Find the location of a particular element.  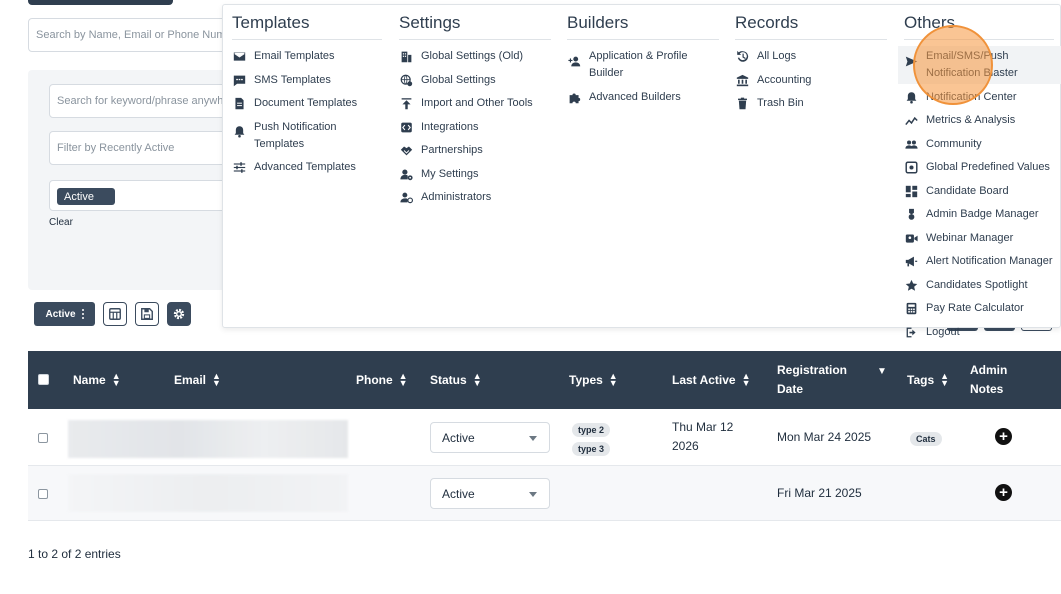

menu-column-title: Others is located at coordinates (979, 26).